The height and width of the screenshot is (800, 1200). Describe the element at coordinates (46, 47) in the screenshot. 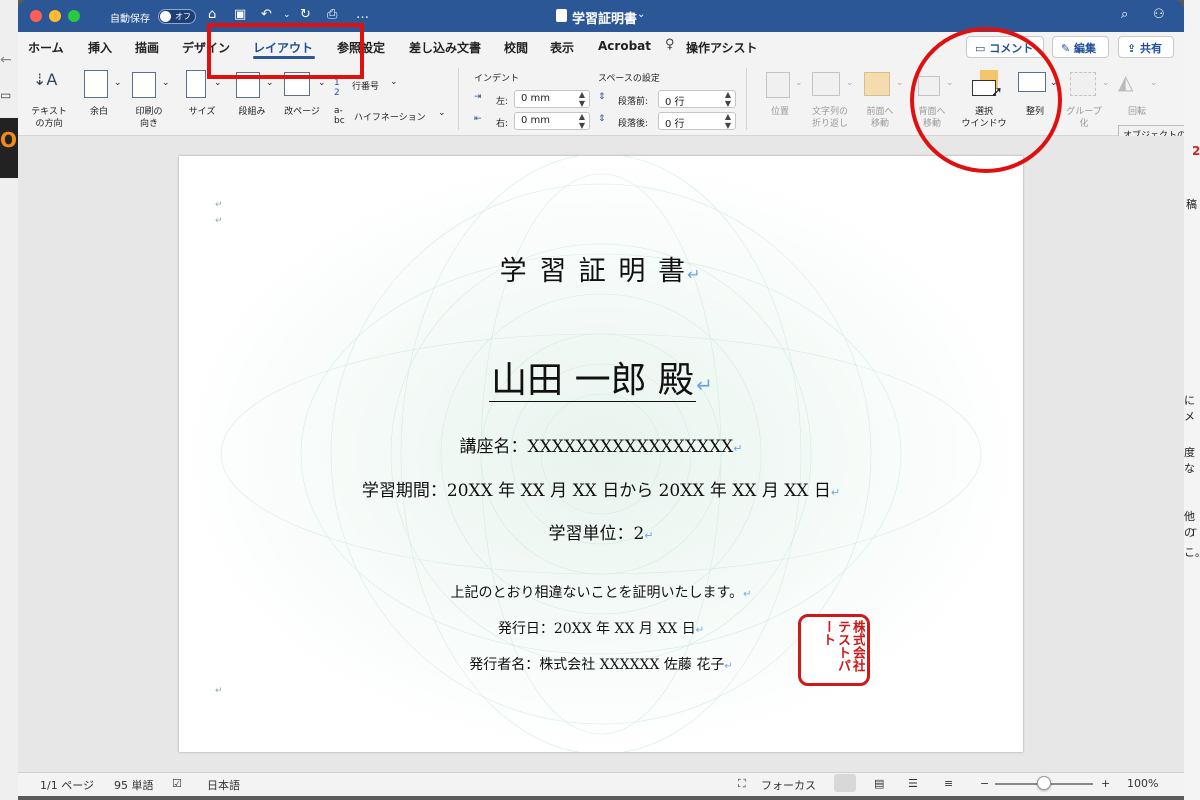

I see `tab-home: ホーム` at that location.